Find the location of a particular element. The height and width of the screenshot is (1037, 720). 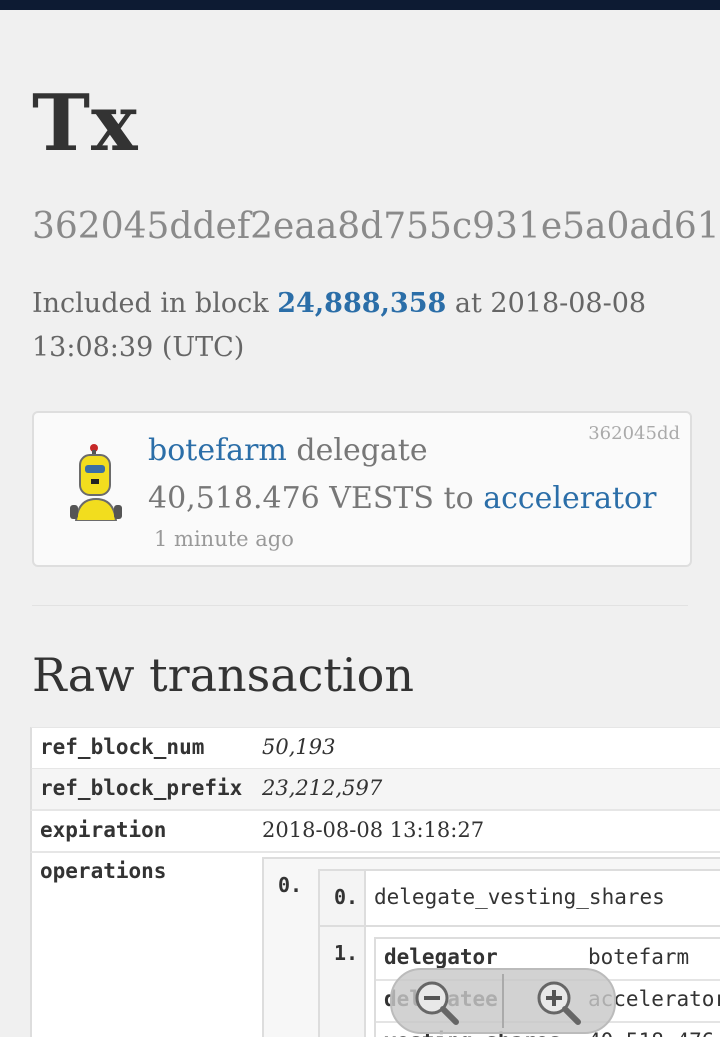

operation-amount: 40,518.476 VESTS to is located at coordinates (311, 498).